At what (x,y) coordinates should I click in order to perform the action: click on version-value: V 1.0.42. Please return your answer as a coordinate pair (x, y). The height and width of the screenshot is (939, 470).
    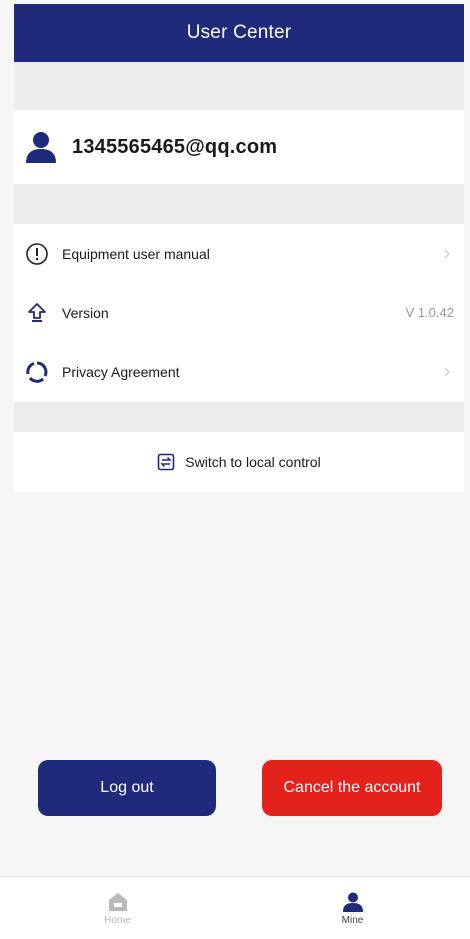
    Looking at the image, I should click on (429, 312).